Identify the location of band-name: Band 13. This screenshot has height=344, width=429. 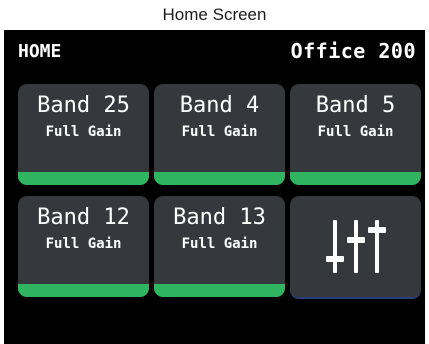
(219, 217).